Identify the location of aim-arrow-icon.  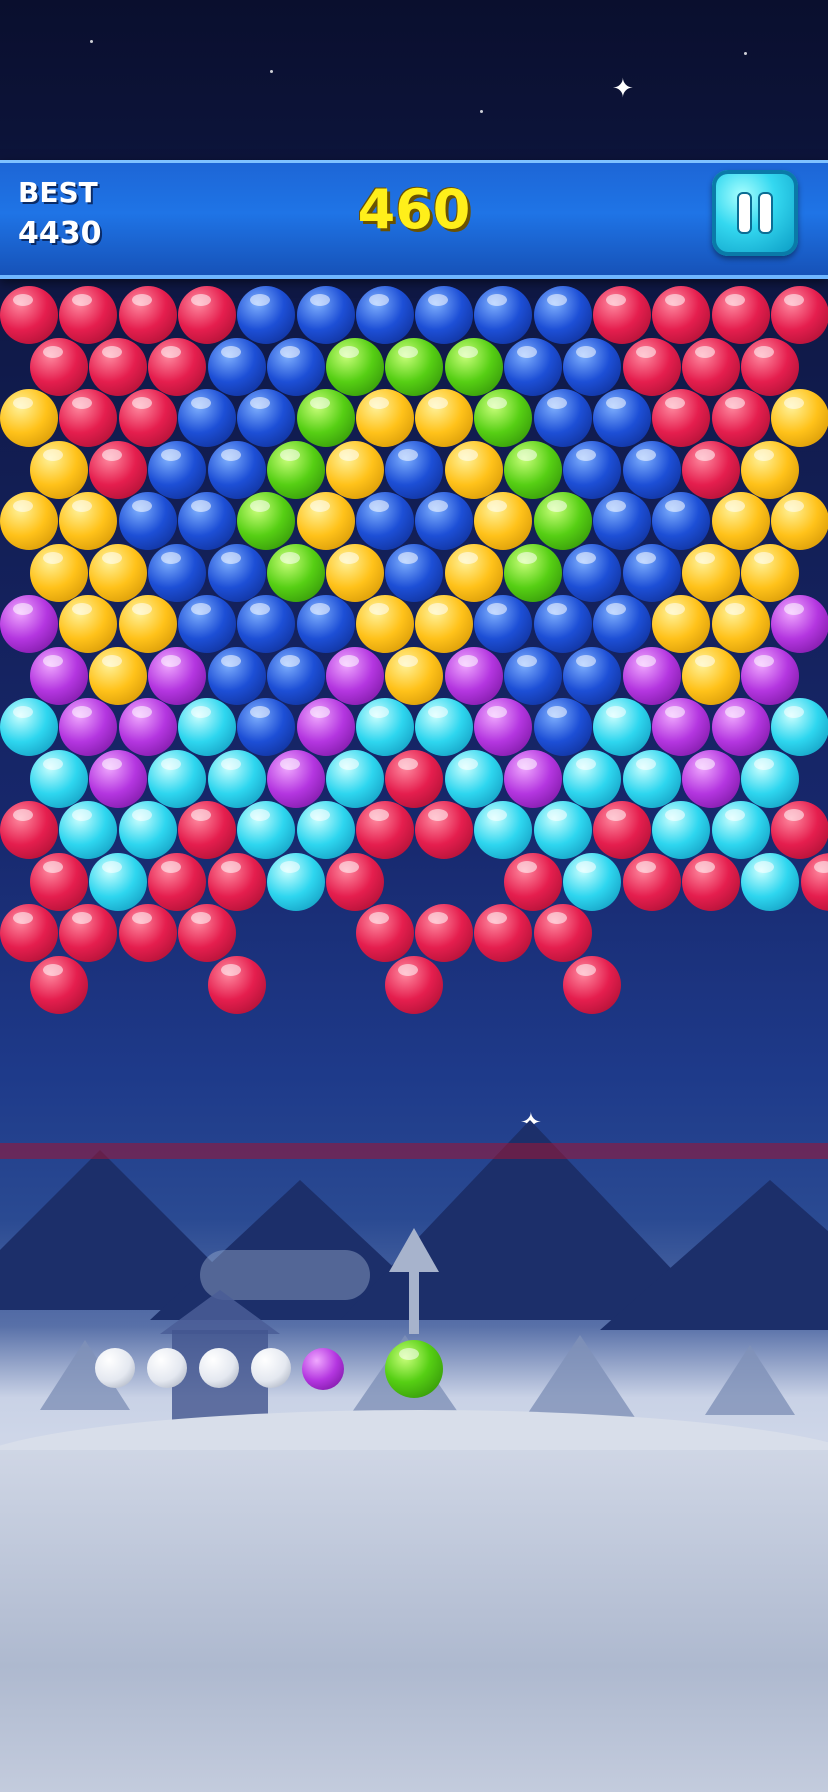
(414, 1250).